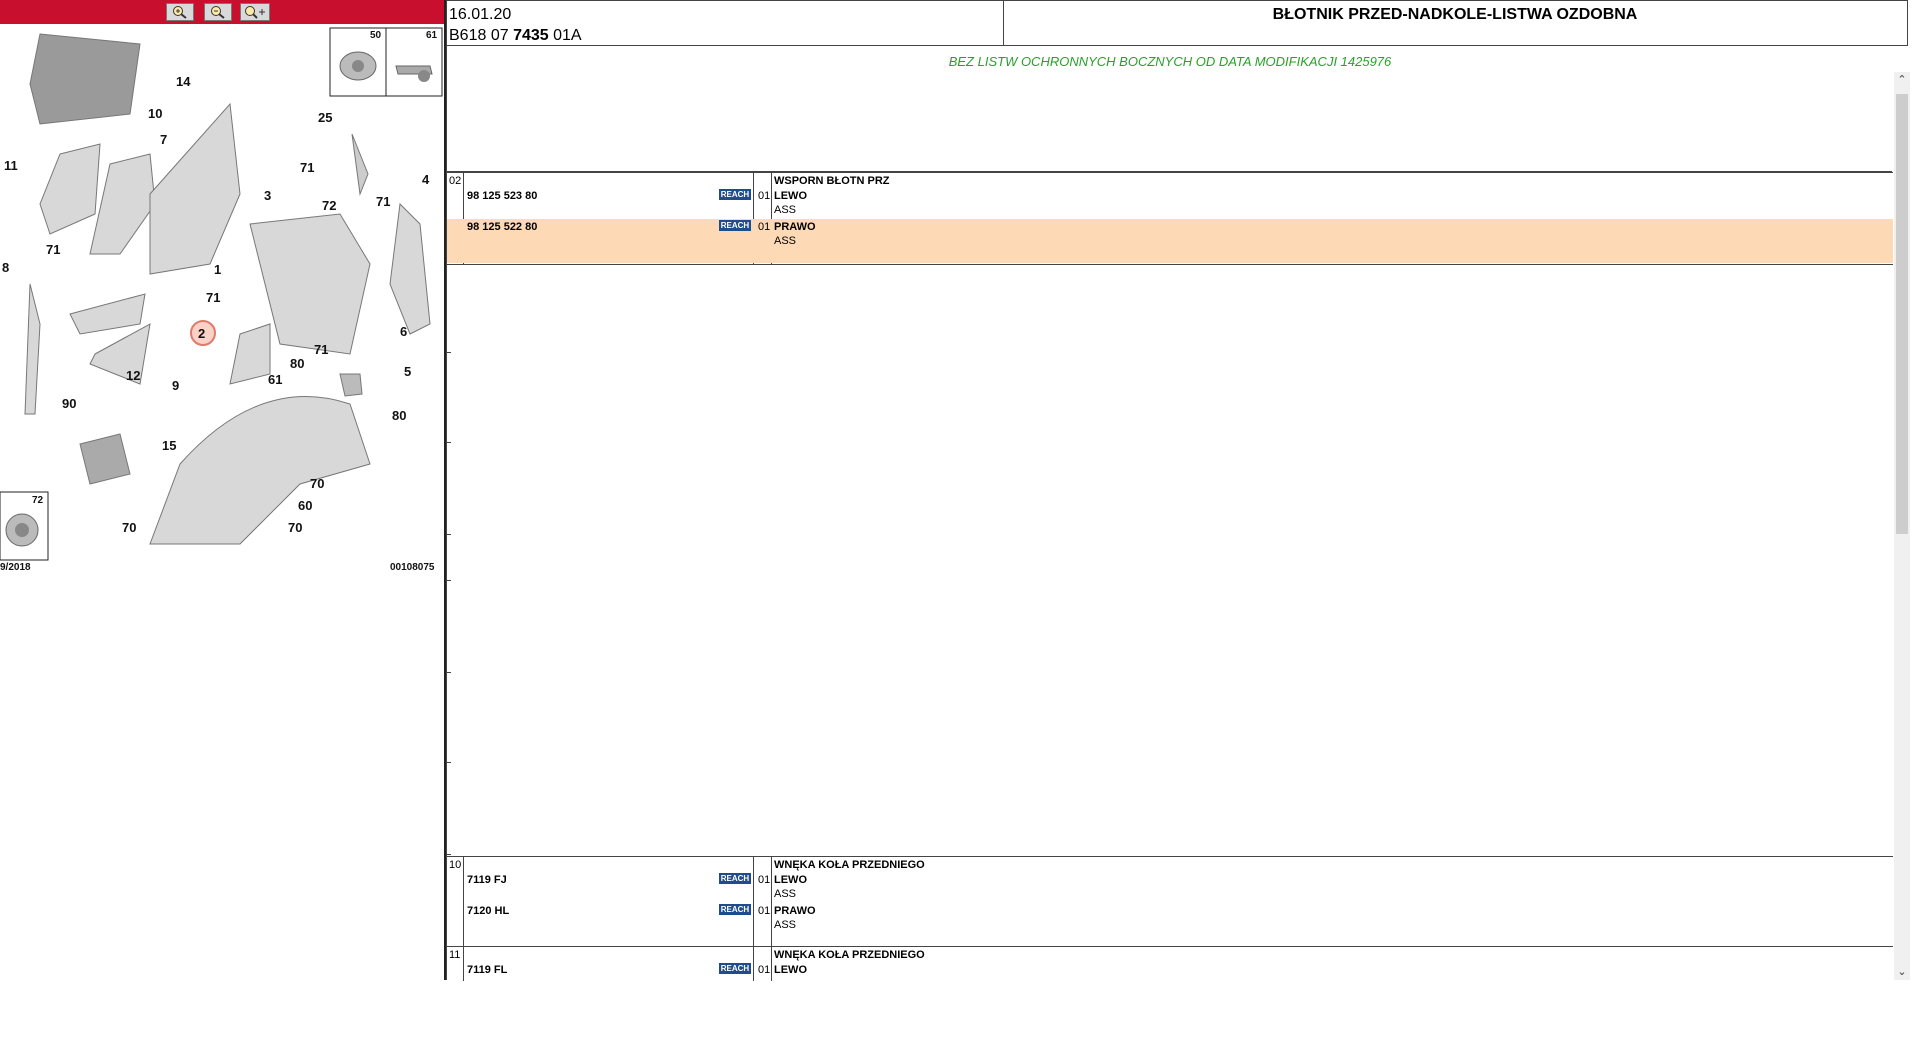  What do you see at coordinates (275, 379) in the screenshot?
I see `callout-61: 61` at bounding box center [275, 379].